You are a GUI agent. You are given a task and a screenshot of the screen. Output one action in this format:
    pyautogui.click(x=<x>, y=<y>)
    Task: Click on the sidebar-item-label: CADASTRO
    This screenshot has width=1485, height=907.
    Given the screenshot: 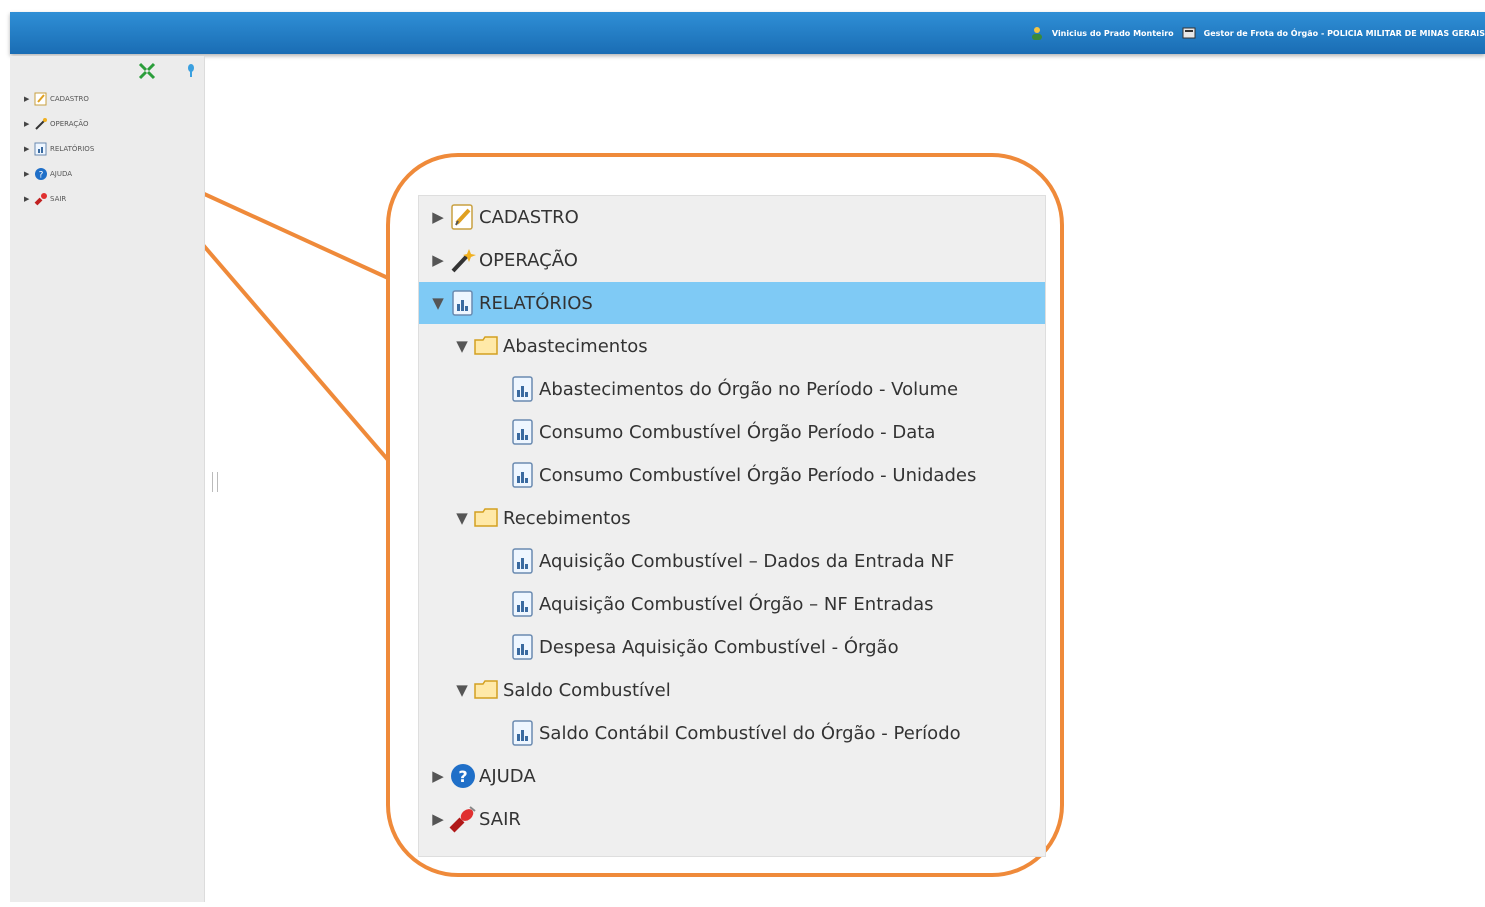 What is the action you would take?
    pyautogui.click(x=69, y=99)
    